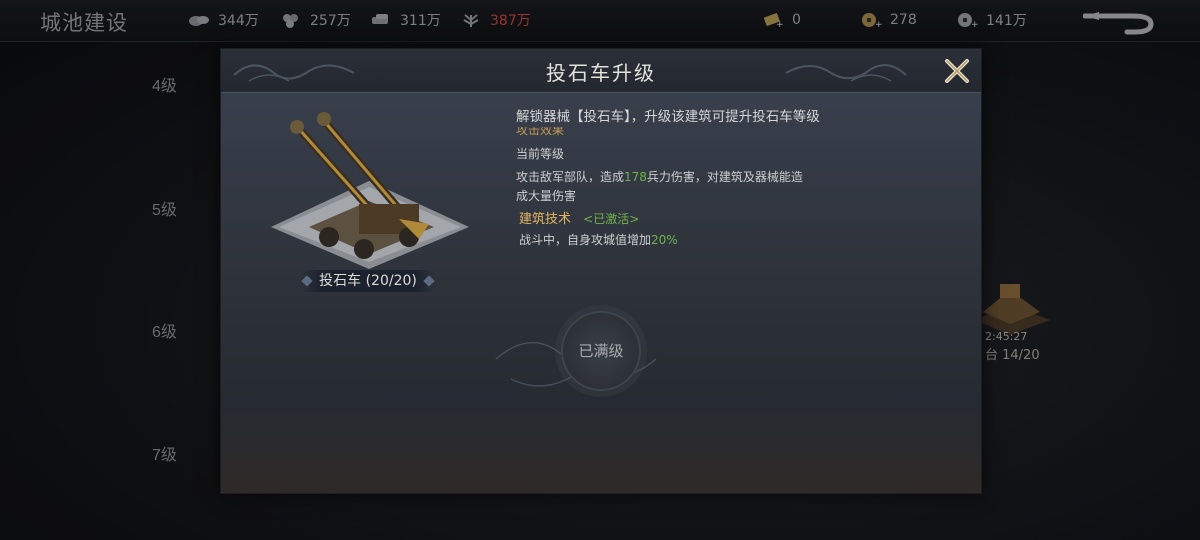  What do you see at coordinates (726, 187) in the screenshot?
I see `effect-description: 攻击敌军部队，造成178兵力伤害，对建筑及器械能造 成大量伤害` at bounding box center [726, 187].